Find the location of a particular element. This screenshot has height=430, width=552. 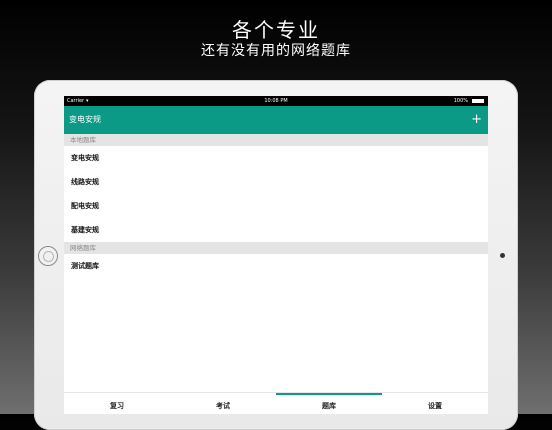

camera-icon is located at coordinates (502, 255).